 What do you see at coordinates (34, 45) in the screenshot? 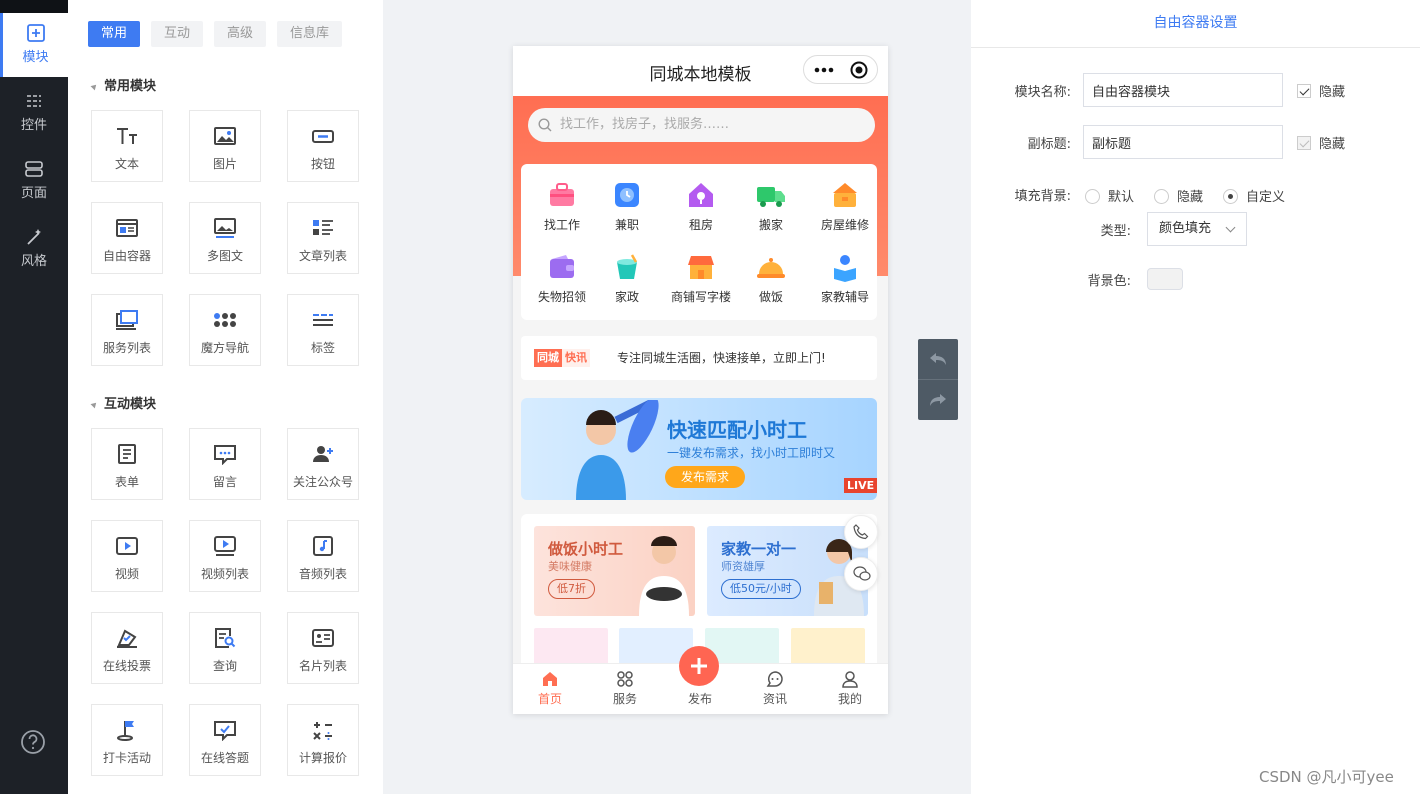
I see `nav-item-modules: 模块` at bounding box center [34, 45].